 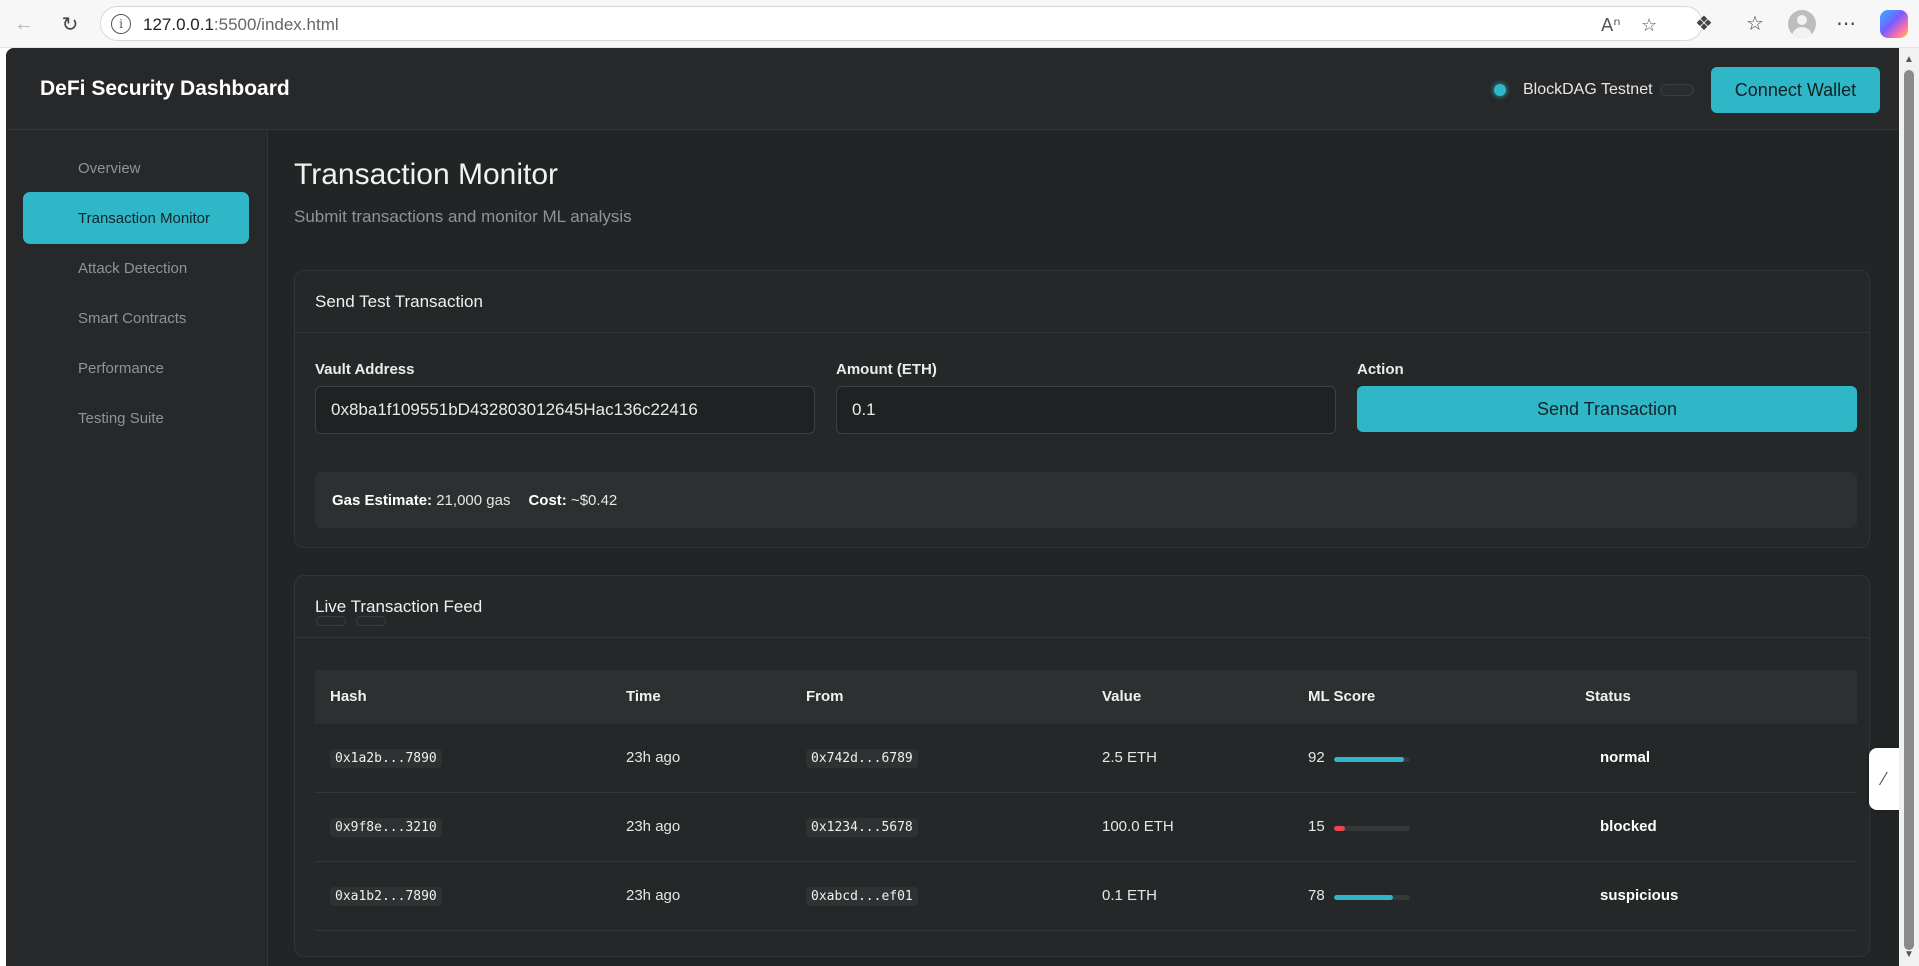 I want to click on vault-address-input: 0x8ba1f109551bD432803012645Hac136c22416, so click(x=565, y=410).